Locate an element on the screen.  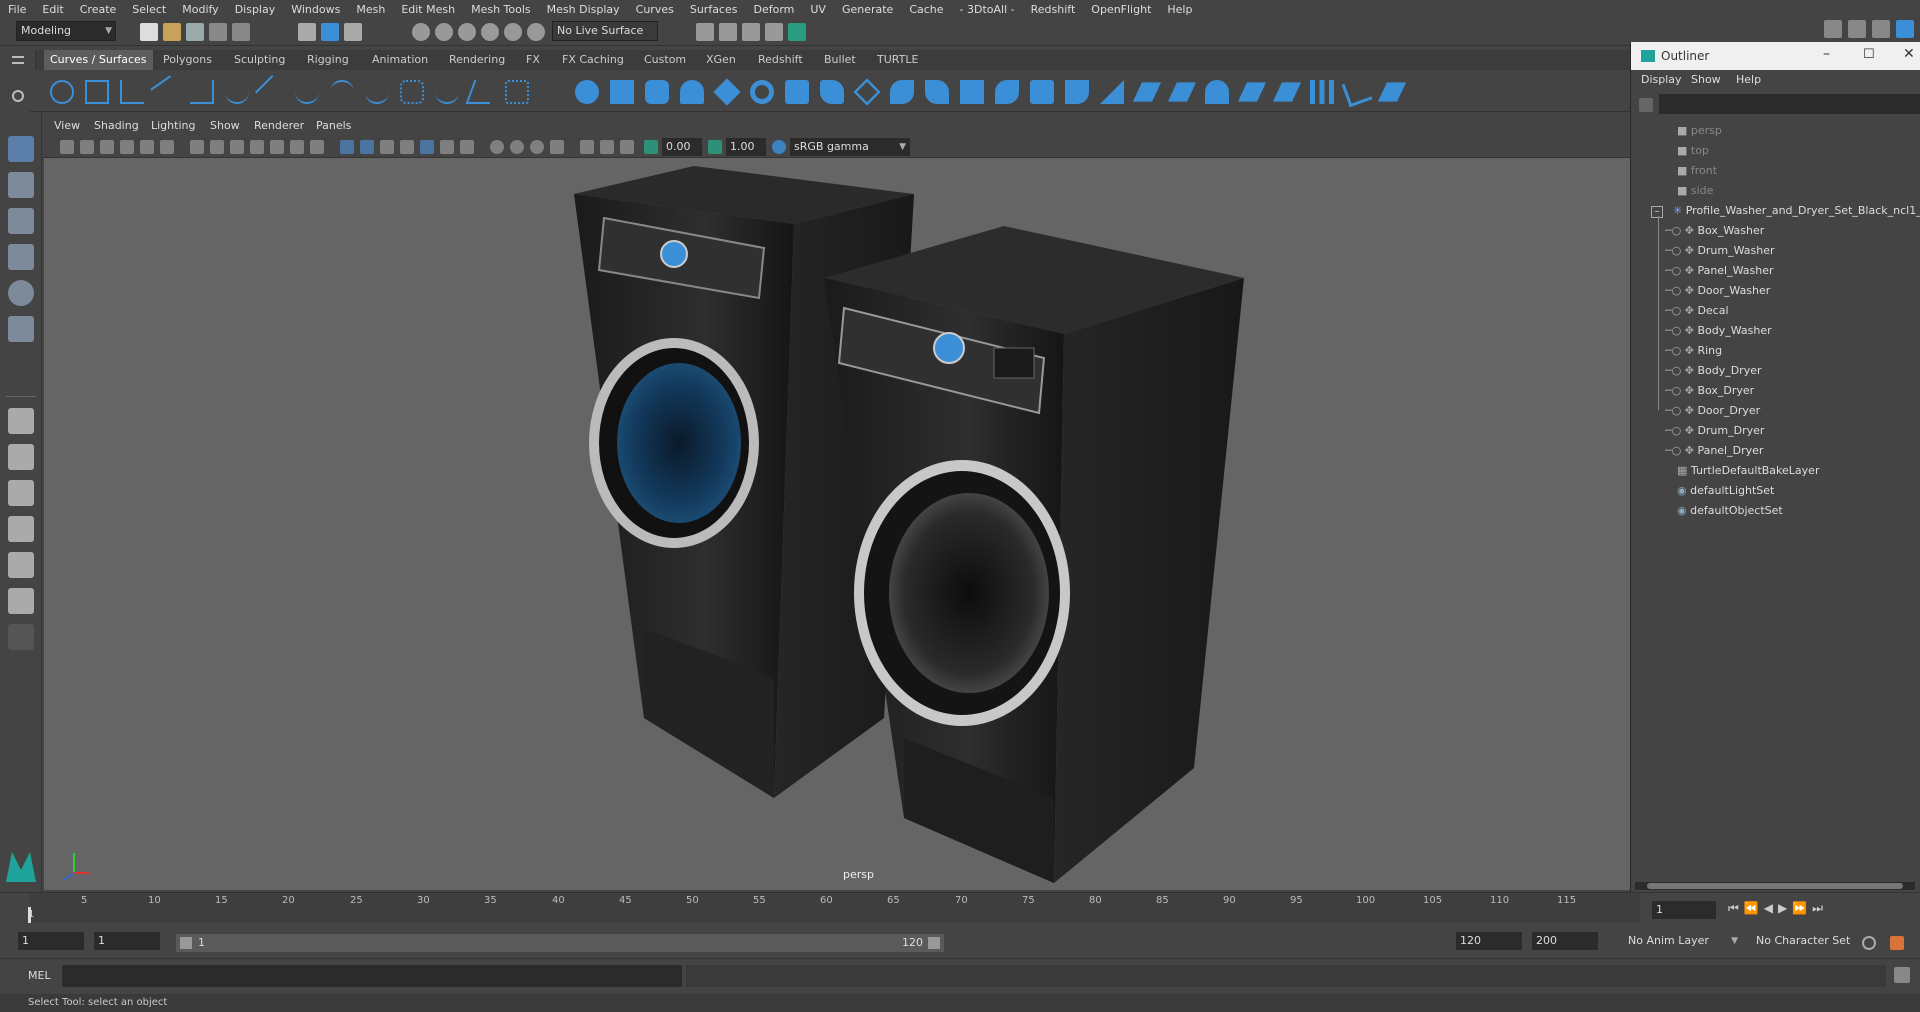
maximize-icon: ☐ is located at coordinates (1869, 54).